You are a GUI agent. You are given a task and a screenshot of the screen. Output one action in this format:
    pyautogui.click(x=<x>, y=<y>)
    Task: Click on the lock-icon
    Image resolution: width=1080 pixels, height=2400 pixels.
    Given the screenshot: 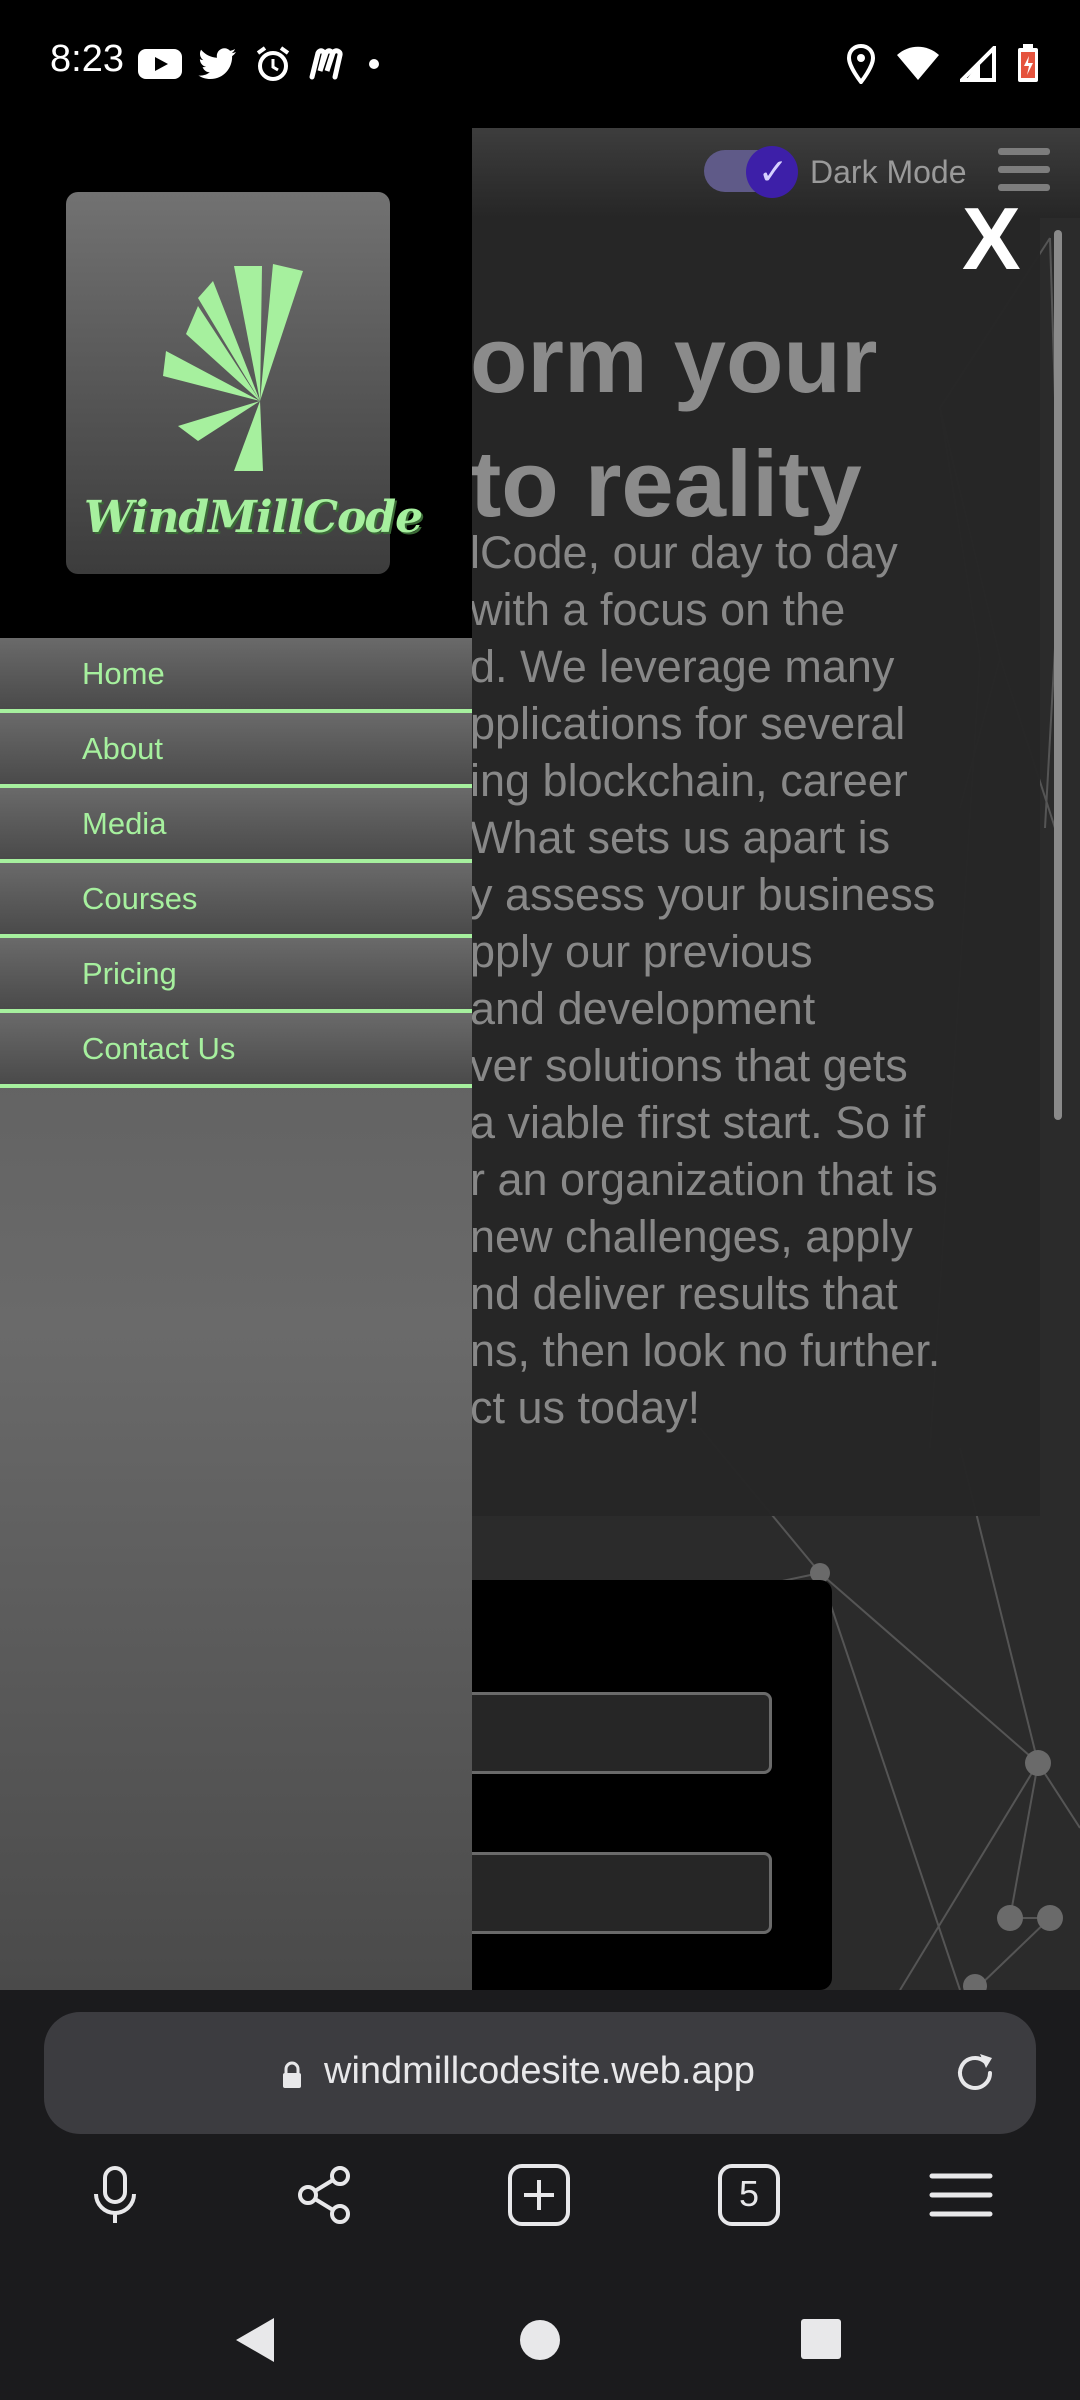 What is the action you would take?
    pyautogui.click(x=292, y=2074)
    